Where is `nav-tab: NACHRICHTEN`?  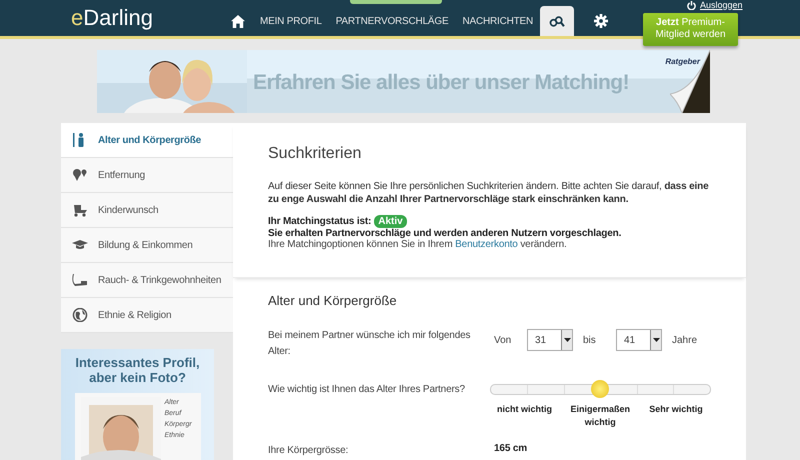
nav-tab: NACHRICHTEN is located at coordinates (497, 21).